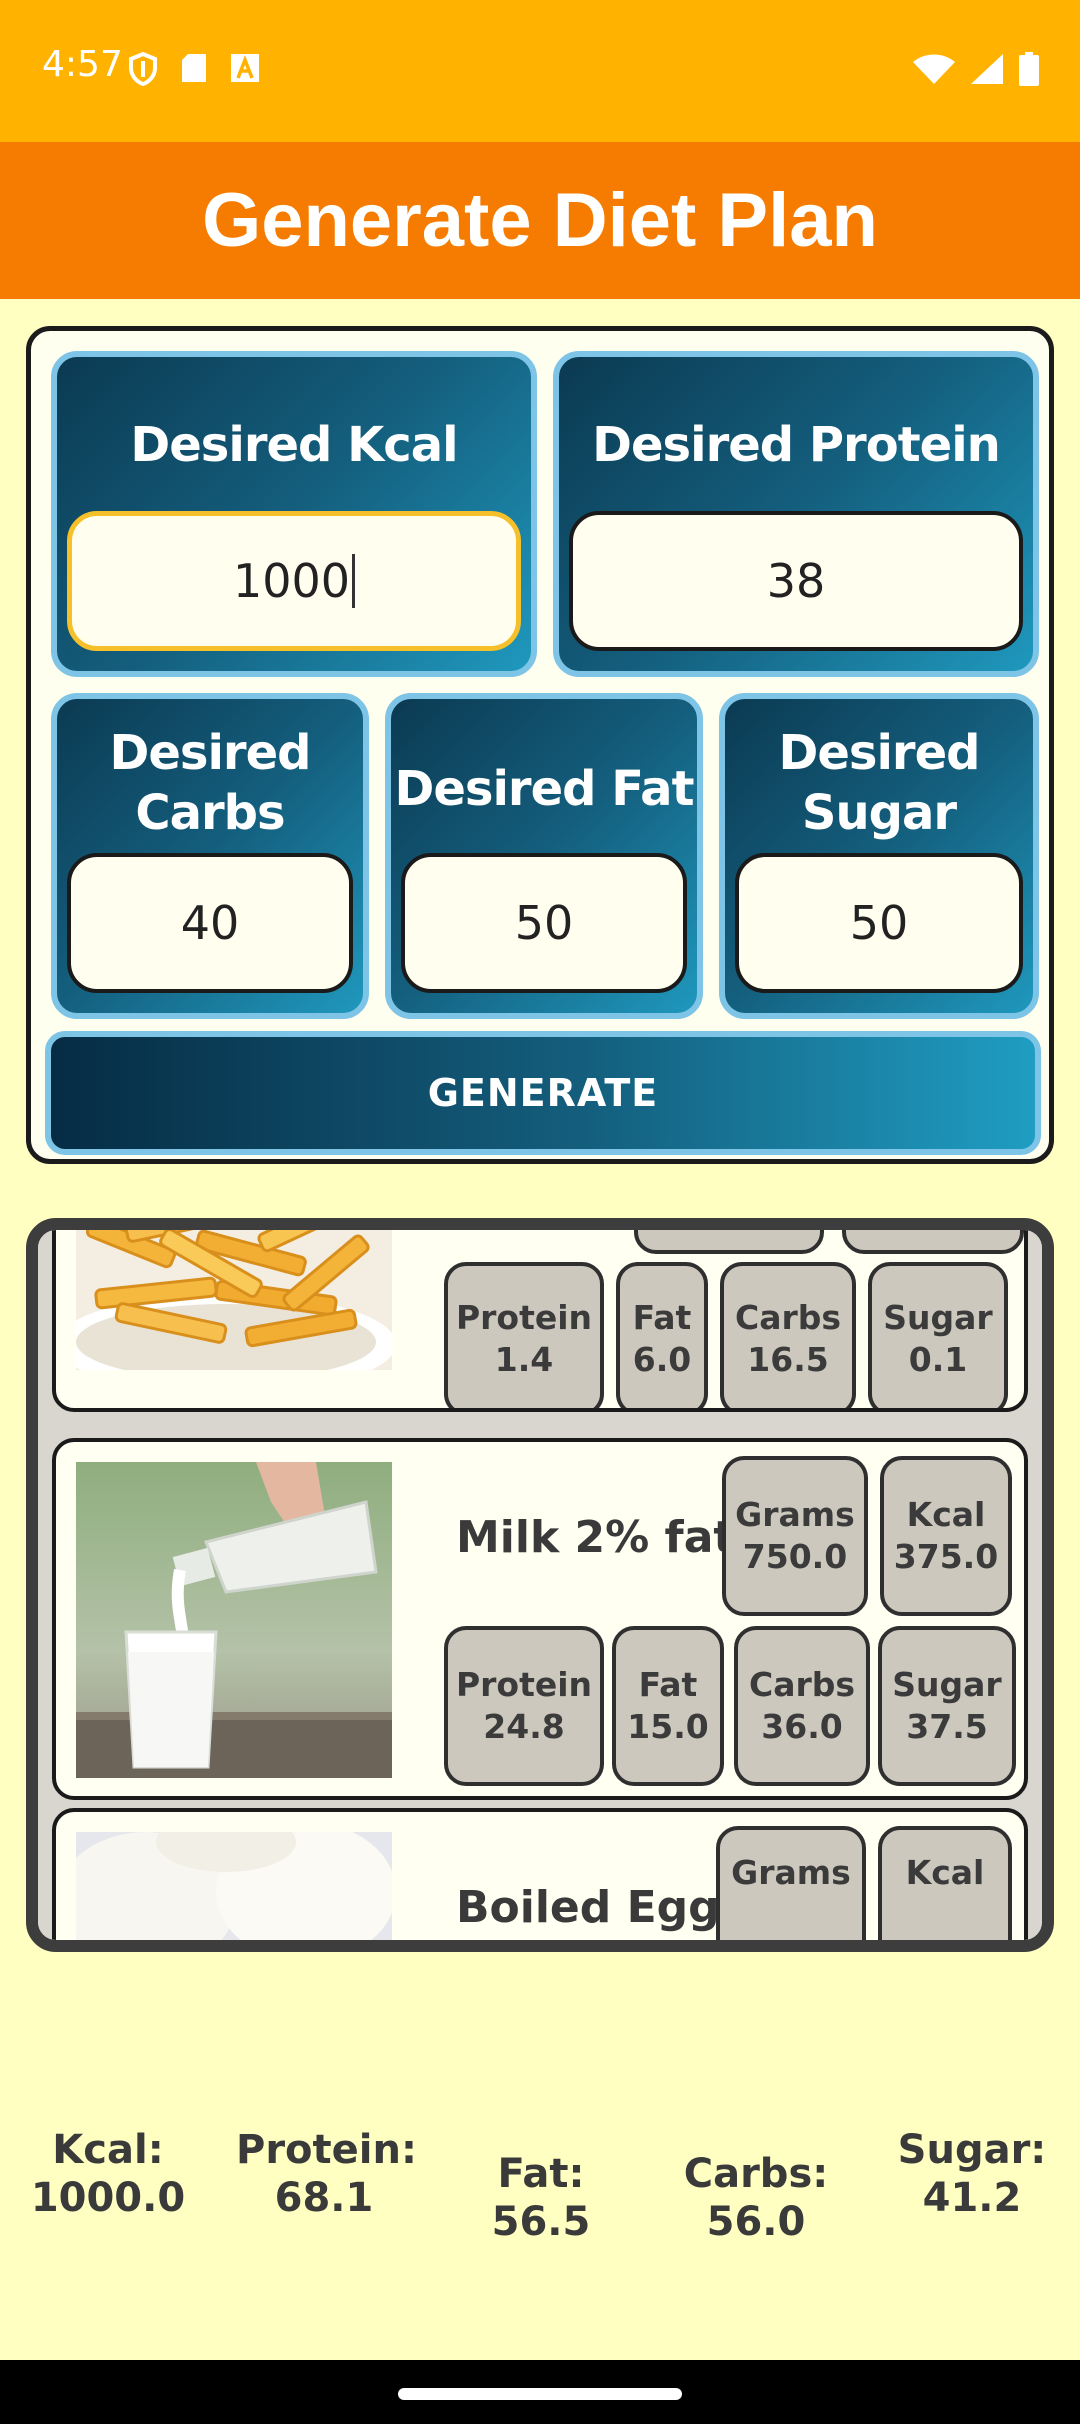  Describe the element at coordinates (595, 1537) in the screenshot. I see `food-name: Milk 2% fat` at that location.